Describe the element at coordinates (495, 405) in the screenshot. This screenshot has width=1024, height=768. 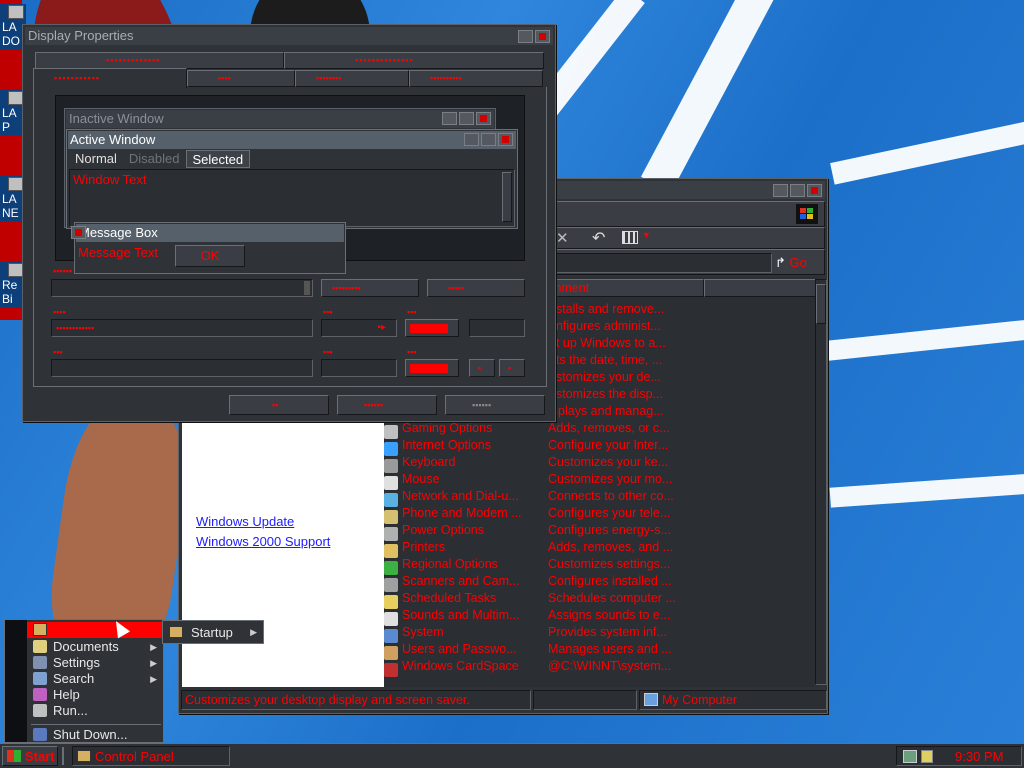
I see `apply-button: ▪▪▪▪▪▪` at that location.